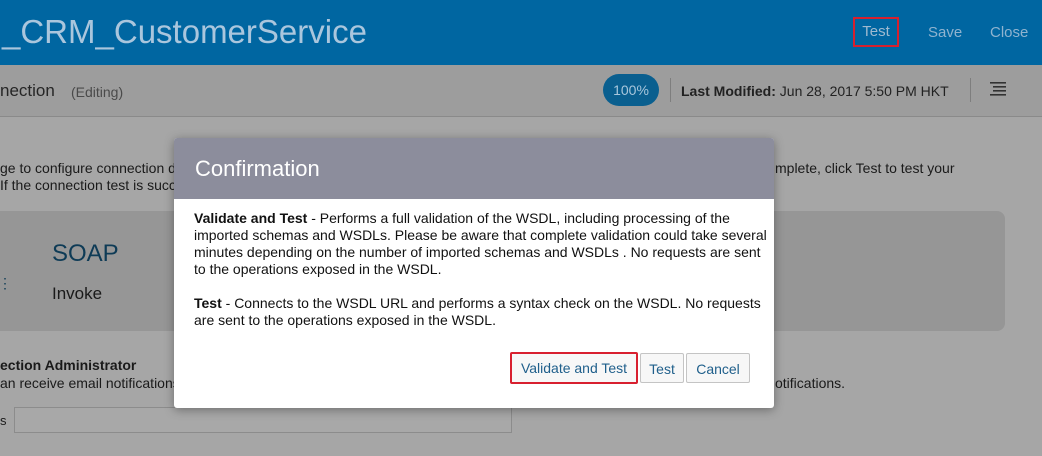 The image size is (1042, 456). I want to click on hamburger-menu-icon, so click(998, 89).